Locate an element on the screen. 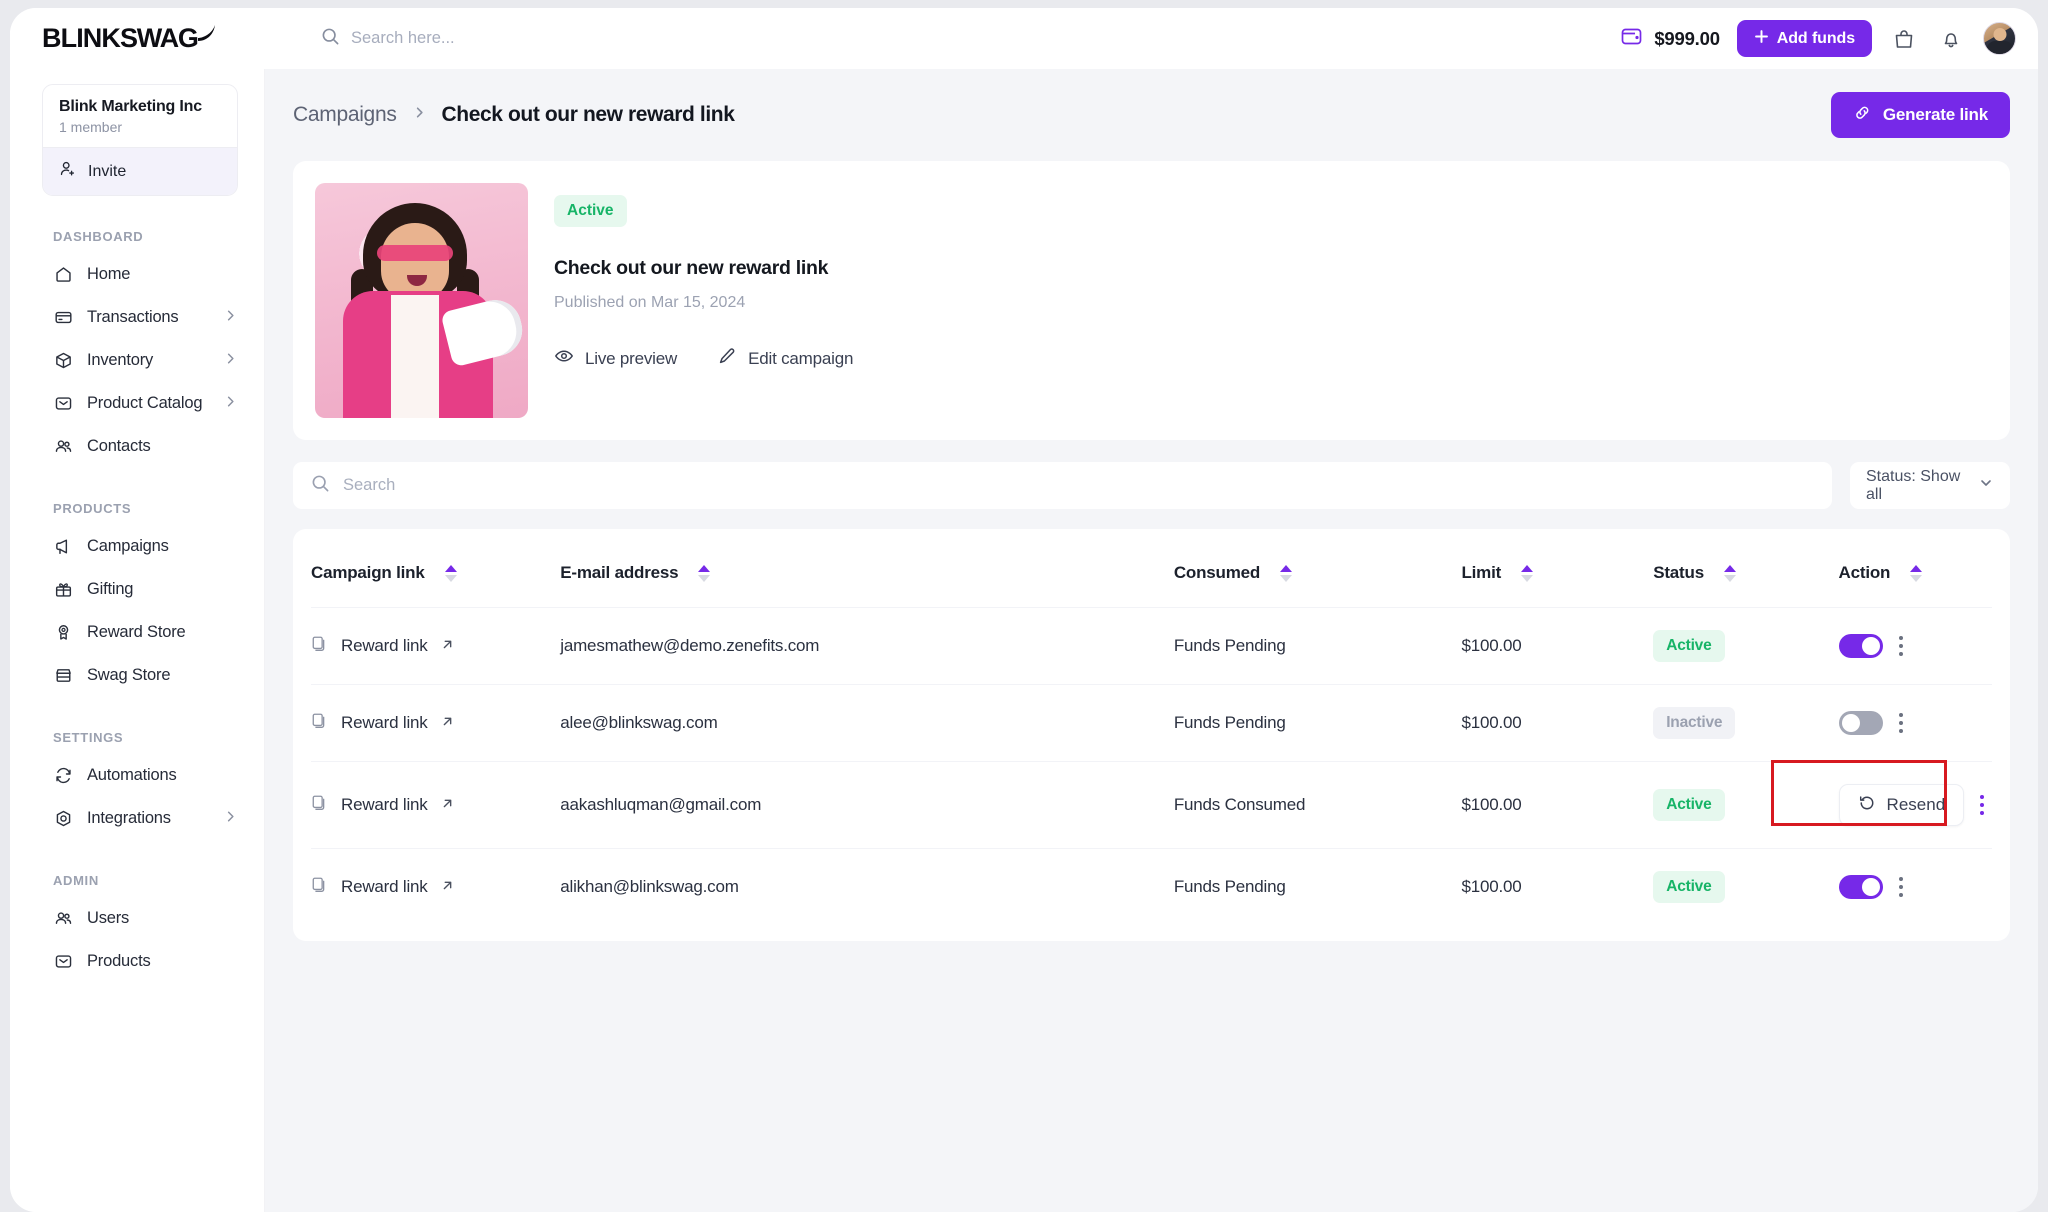  hexagon-icon is located at coordinates (63, 819).